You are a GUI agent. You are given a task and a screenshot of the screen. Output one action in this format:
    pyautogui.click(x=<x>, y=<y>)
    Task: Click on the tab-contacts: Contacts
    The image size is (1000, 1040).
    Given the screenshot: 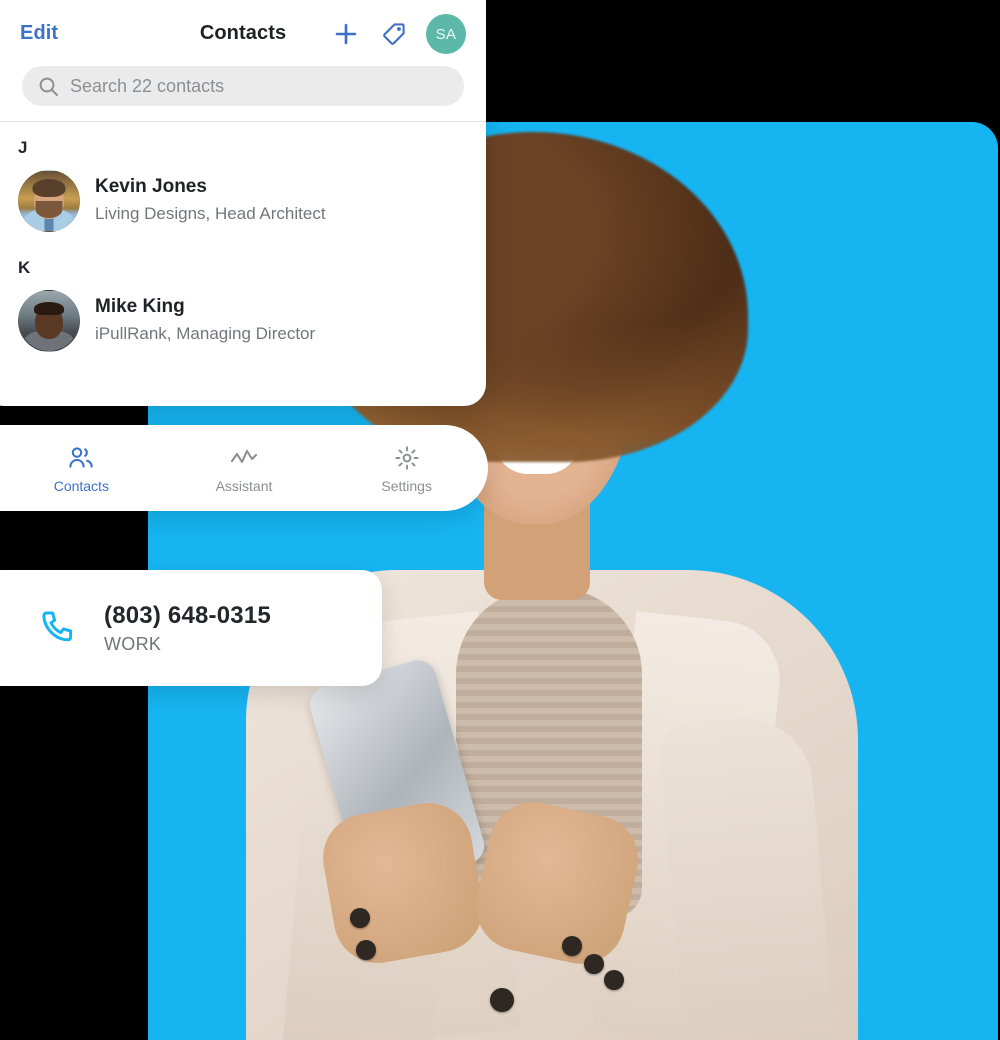 What is the action you would take?
    pyautogui.click(x=81, y=468)
    